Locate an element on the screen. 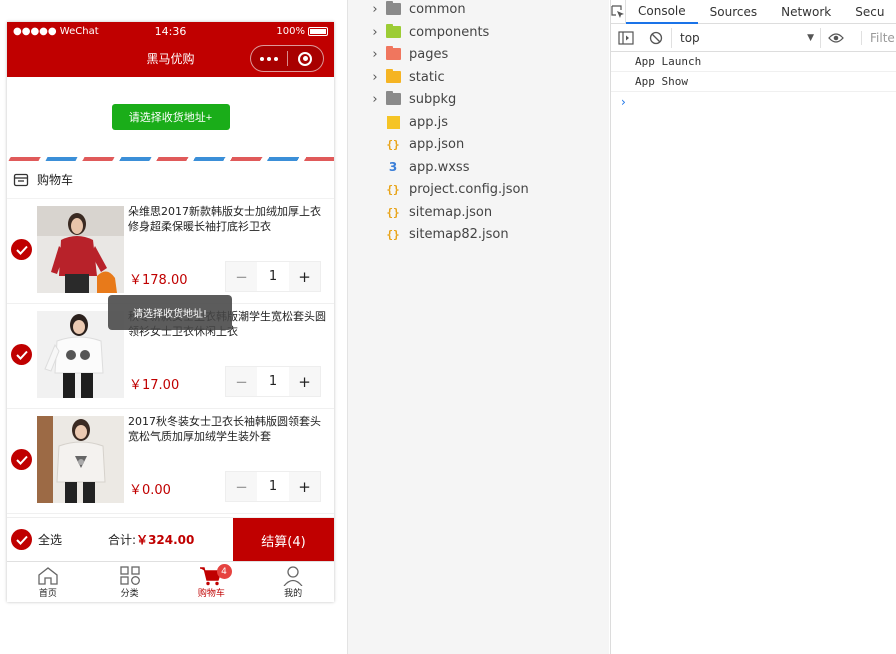 This screenshot has height=654, width=896. tab-home: 首页 is located at coordinates (48, 582).